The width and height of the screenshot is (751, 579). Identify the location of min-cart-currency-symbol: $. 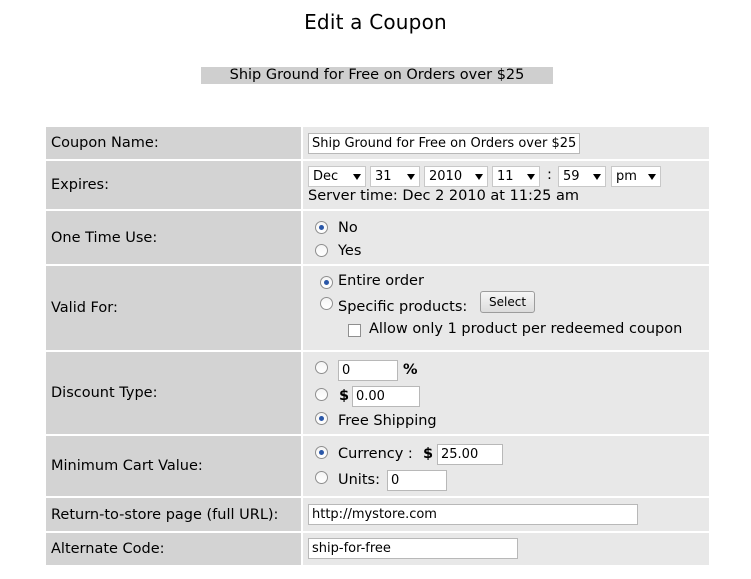
(428, 454).